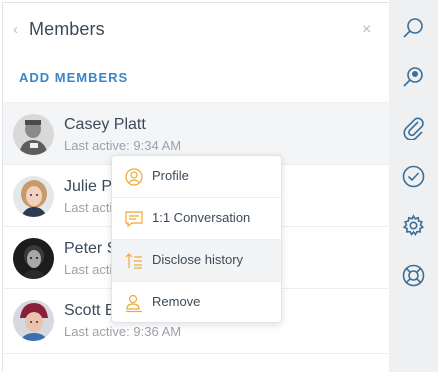 This screenshot has height=372, width=438. Describe the element at coordinates (413, 28) in the screenshot. I see `search-icon` at that location.